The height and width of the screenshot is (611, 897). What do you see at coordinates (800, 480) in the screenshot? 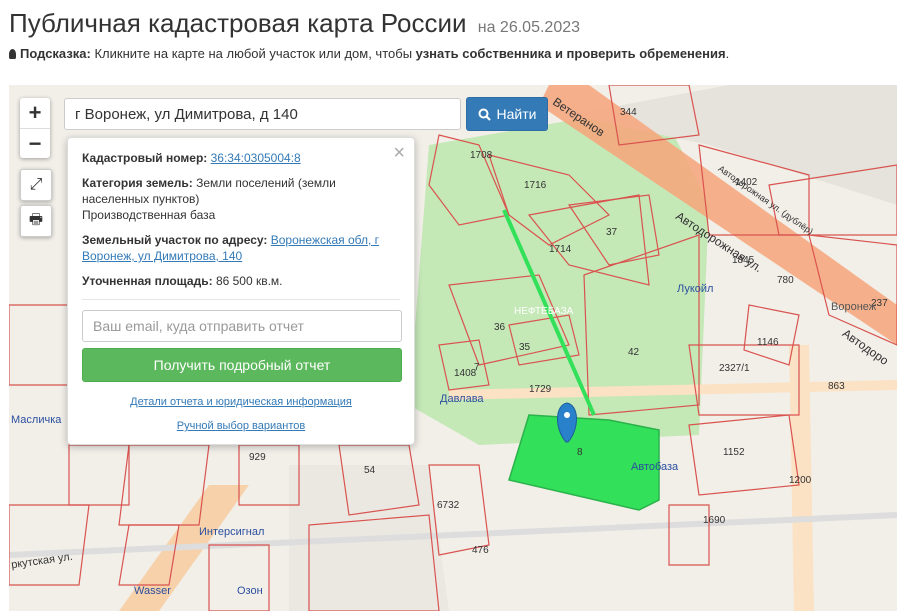
I see `parcel-label: 1200` at bounding box center [800, 480].